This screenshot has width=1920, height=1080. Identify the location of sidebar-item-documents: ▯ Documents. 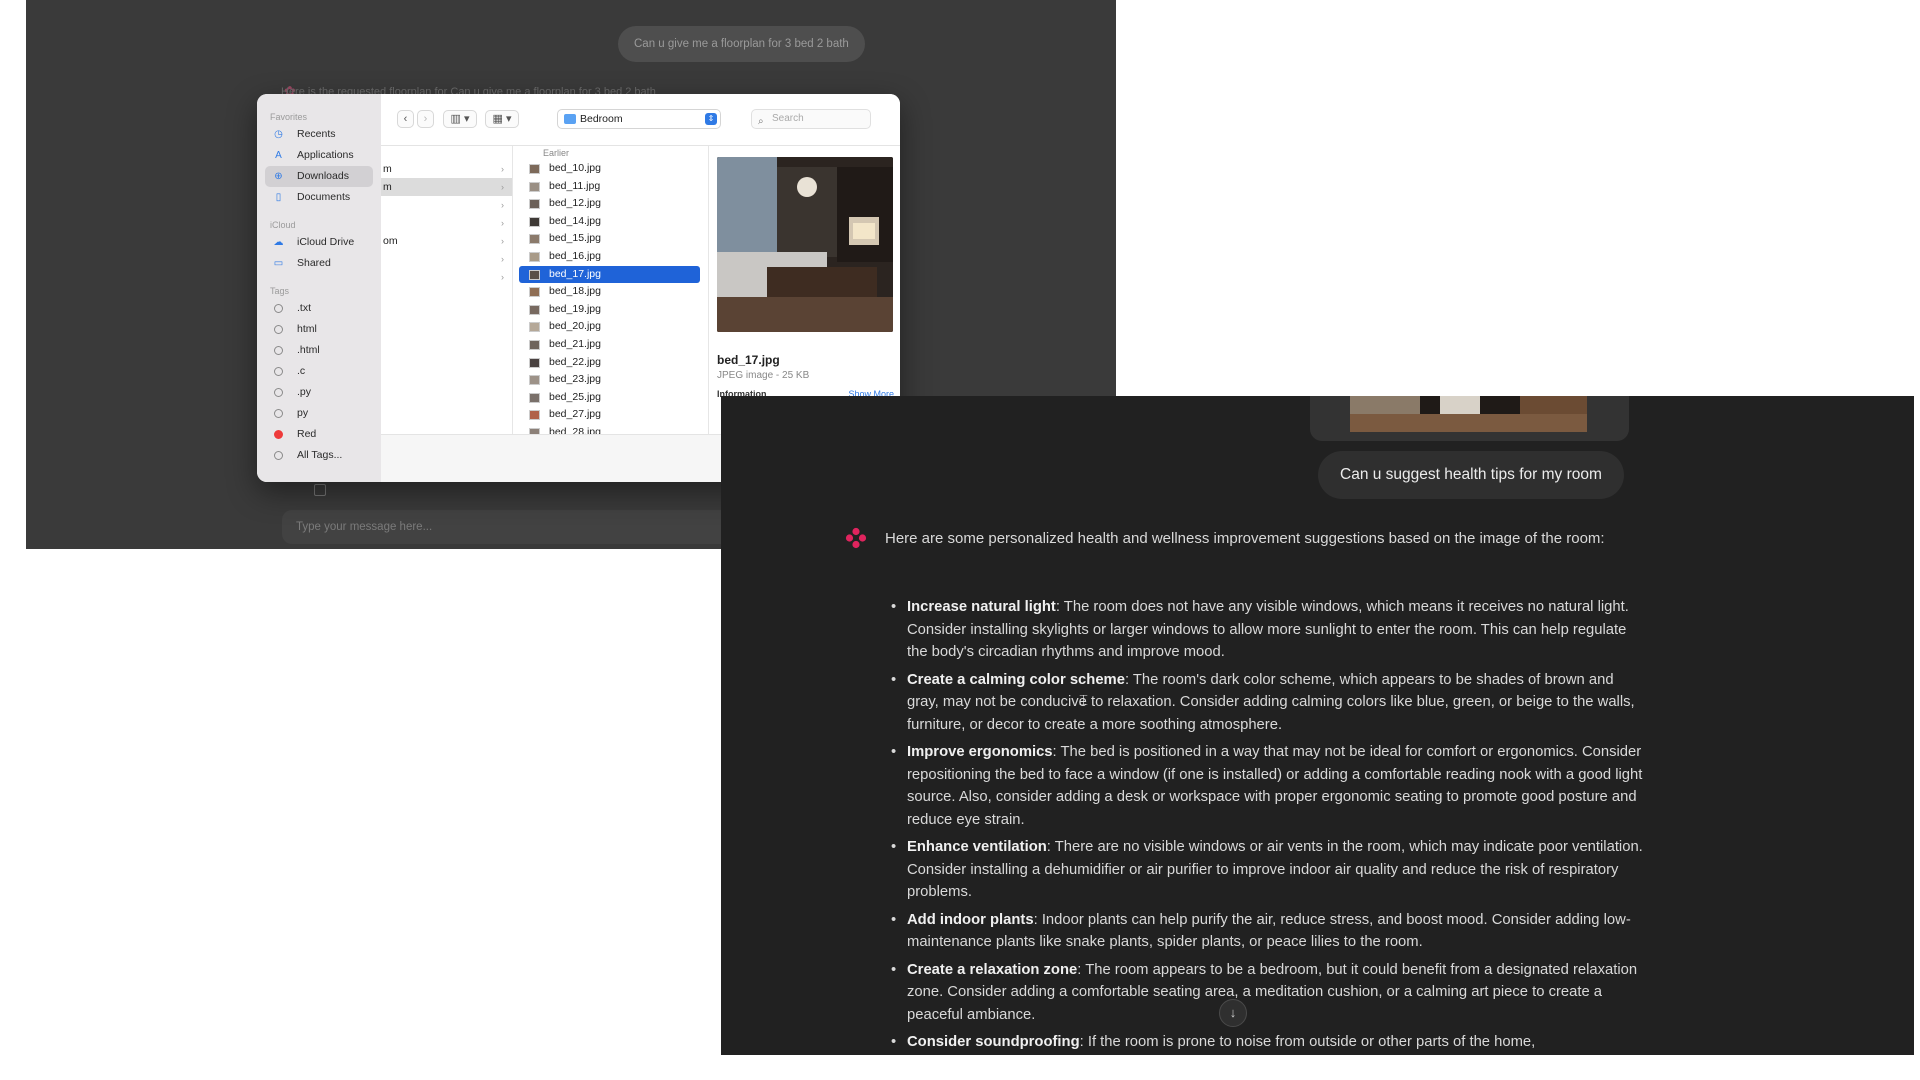
(319, 197).